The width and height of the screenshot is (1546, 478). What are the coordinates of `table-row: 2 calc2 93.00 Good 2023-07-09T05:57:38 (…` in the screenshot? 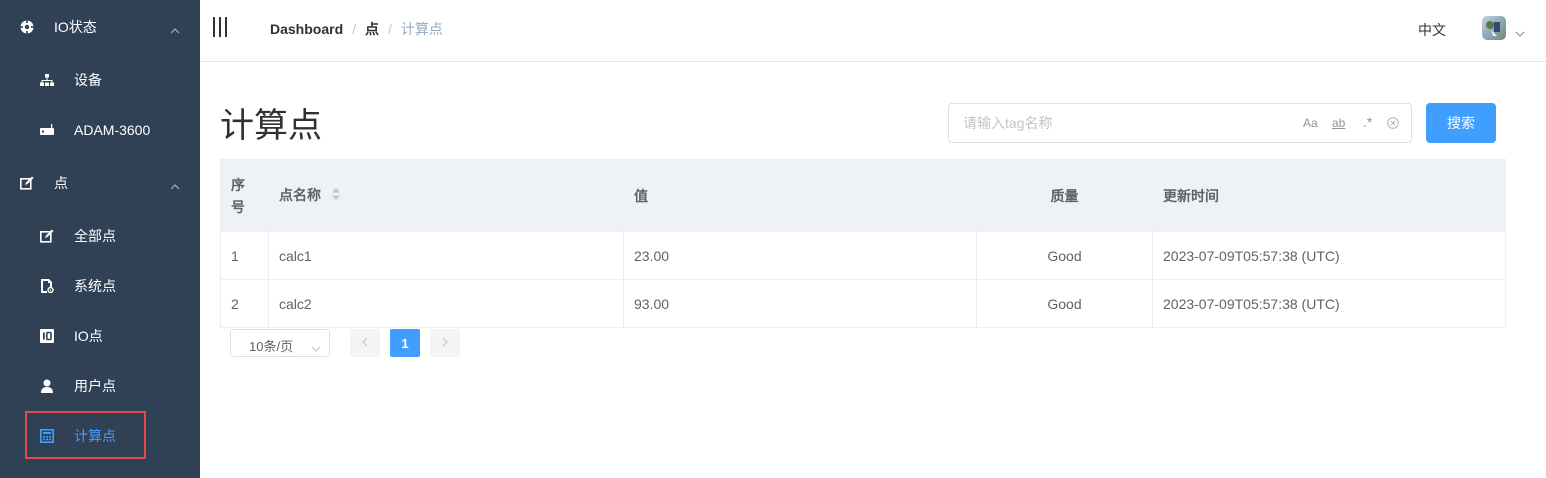 It's located at (863, 303).